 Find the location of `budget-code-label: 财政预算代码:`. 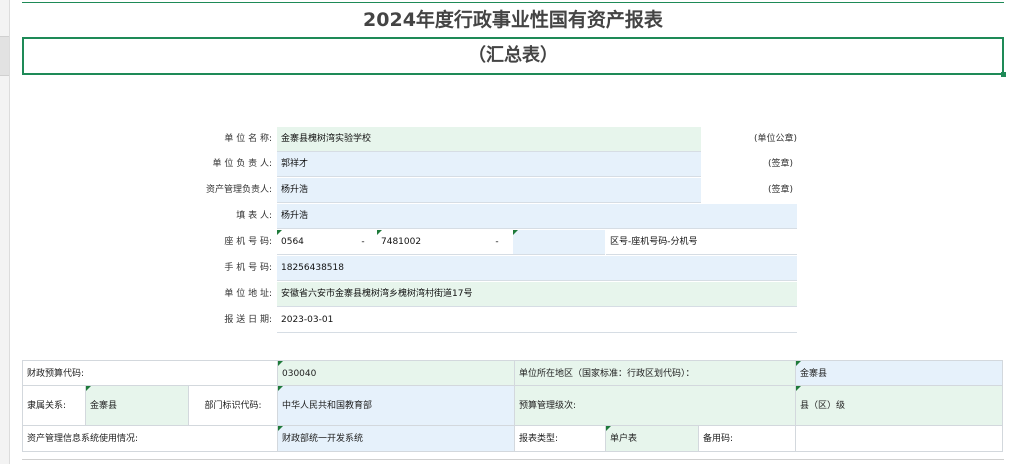

budget-code-label: 财政预算代码: is located at coordinates (150, 373).